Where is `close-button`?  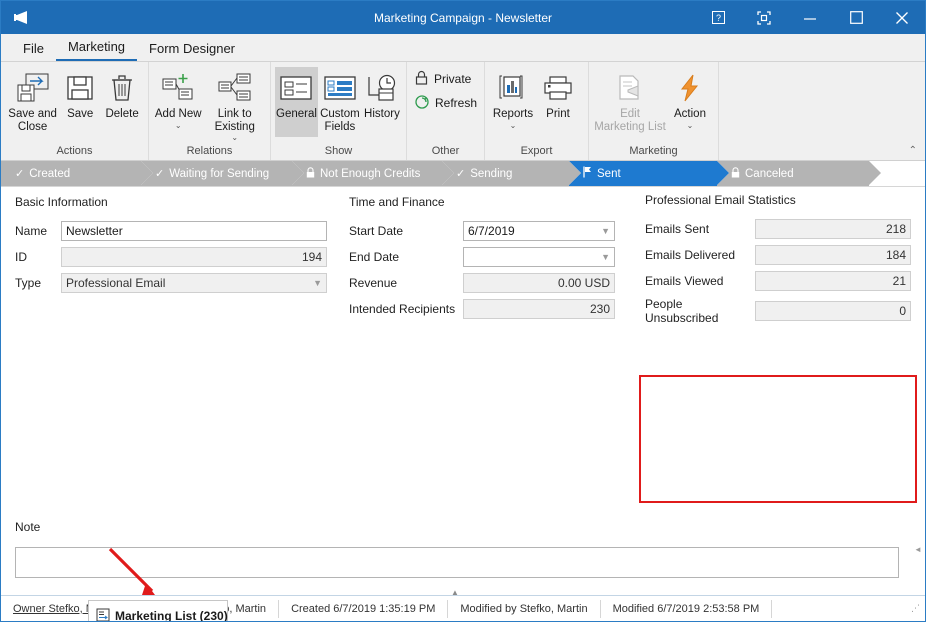 close-button is located at coordinates (902, 17).